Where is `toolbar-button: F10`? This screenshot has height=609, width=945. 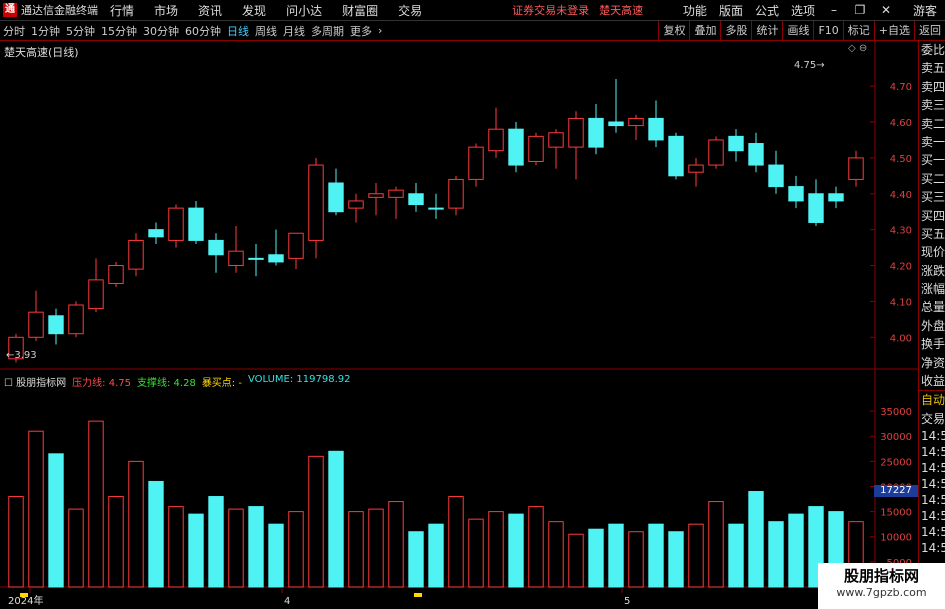
toolbar-button: F10 is located at coordinates (827, 30).